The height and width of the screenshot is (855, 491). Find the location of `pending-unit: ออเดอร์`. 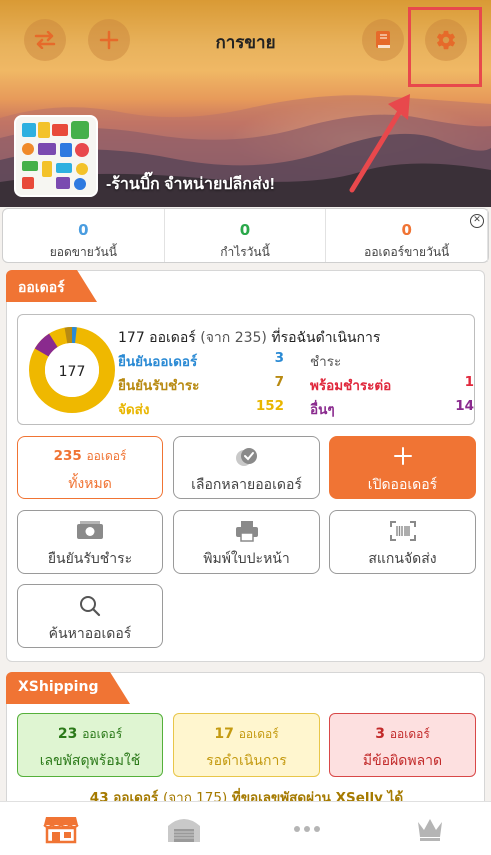

pending-unit: ออเดอร์ is located at coordinates (258, 734).